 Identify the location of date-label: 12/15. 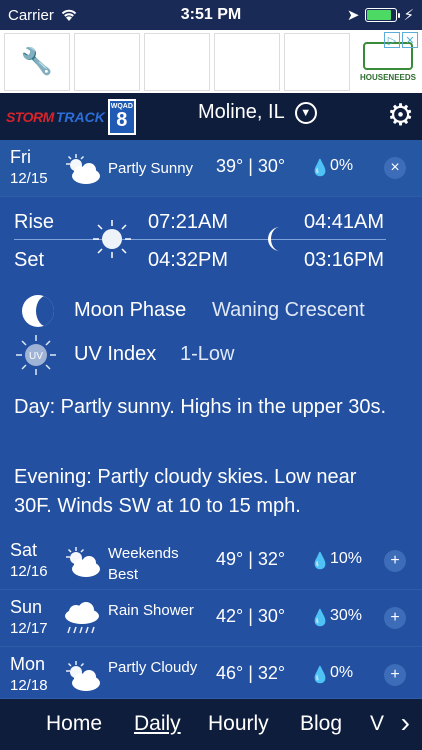
(29, 178).